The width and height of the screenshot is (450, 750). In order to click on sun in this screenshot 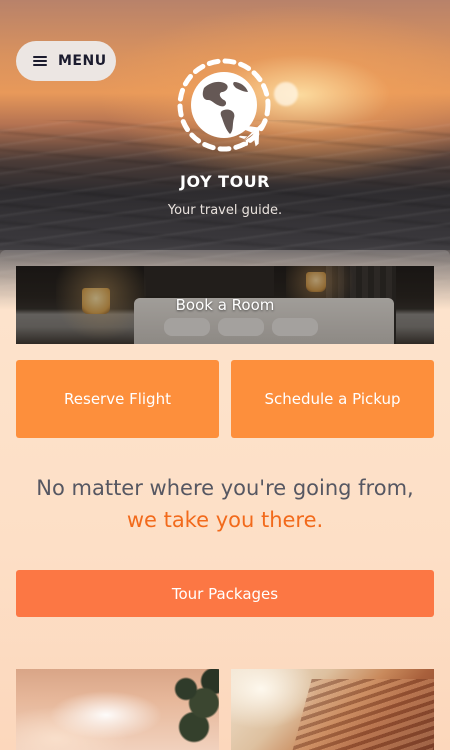, I will do `click(286, 94)`.